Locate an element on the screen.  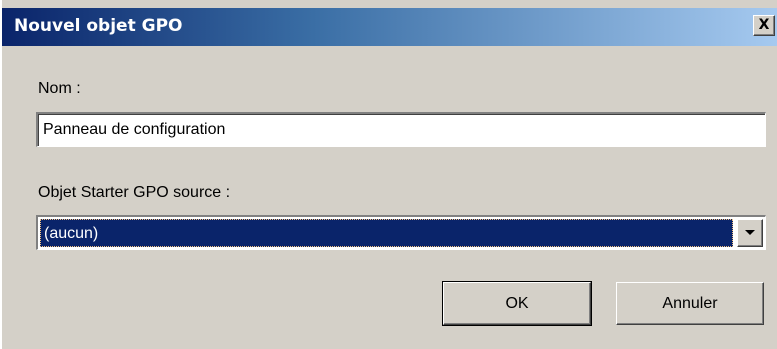
close-icon: X is located at coordinates (764, 25).